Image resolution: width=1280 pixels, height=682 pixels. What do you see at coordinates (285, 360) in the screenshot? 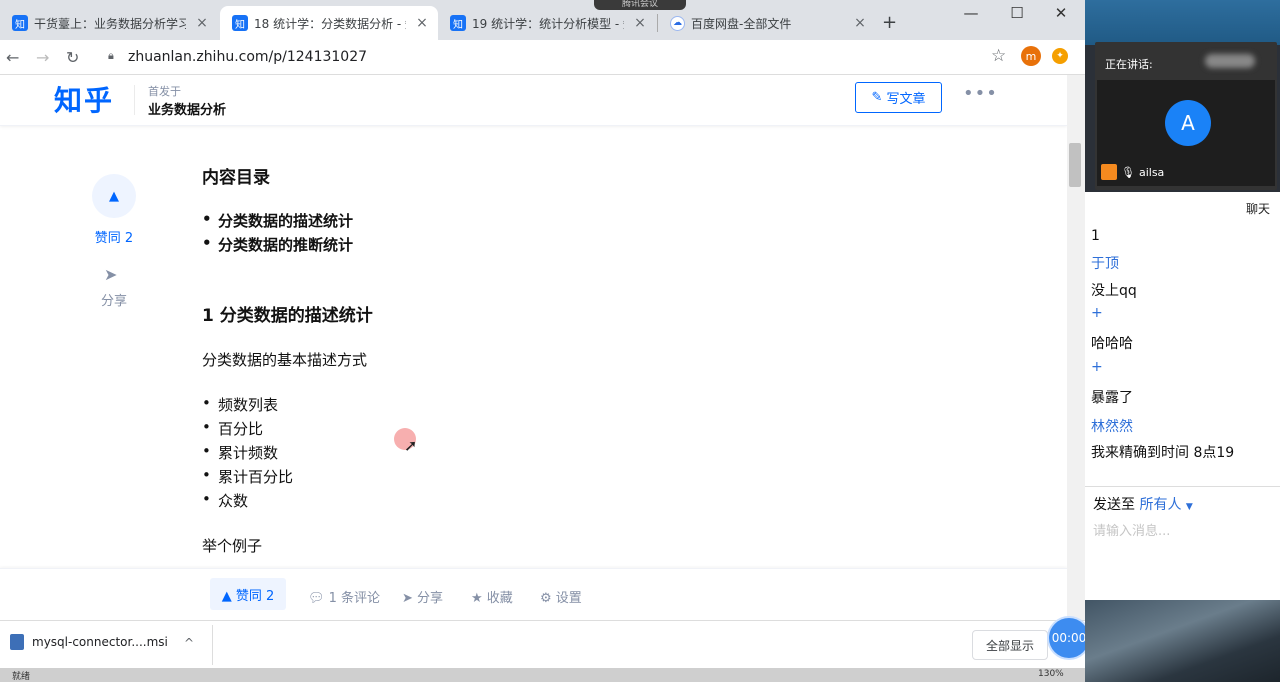
I see `paragraph: 分类数据的基本描述方式` at bounding box center [285, 360].